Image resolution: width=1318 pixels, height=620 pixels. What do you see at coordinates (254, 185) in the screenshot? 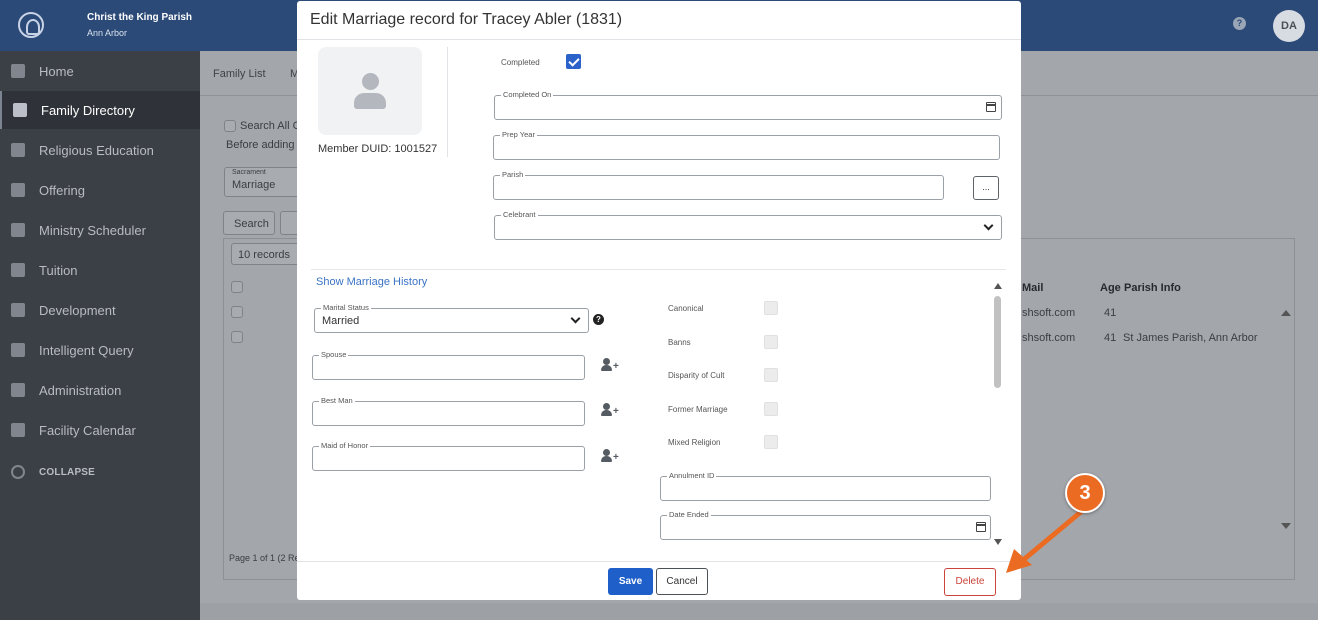
I see `sacrament-value: Marriage` at bounding box center [254, 185].